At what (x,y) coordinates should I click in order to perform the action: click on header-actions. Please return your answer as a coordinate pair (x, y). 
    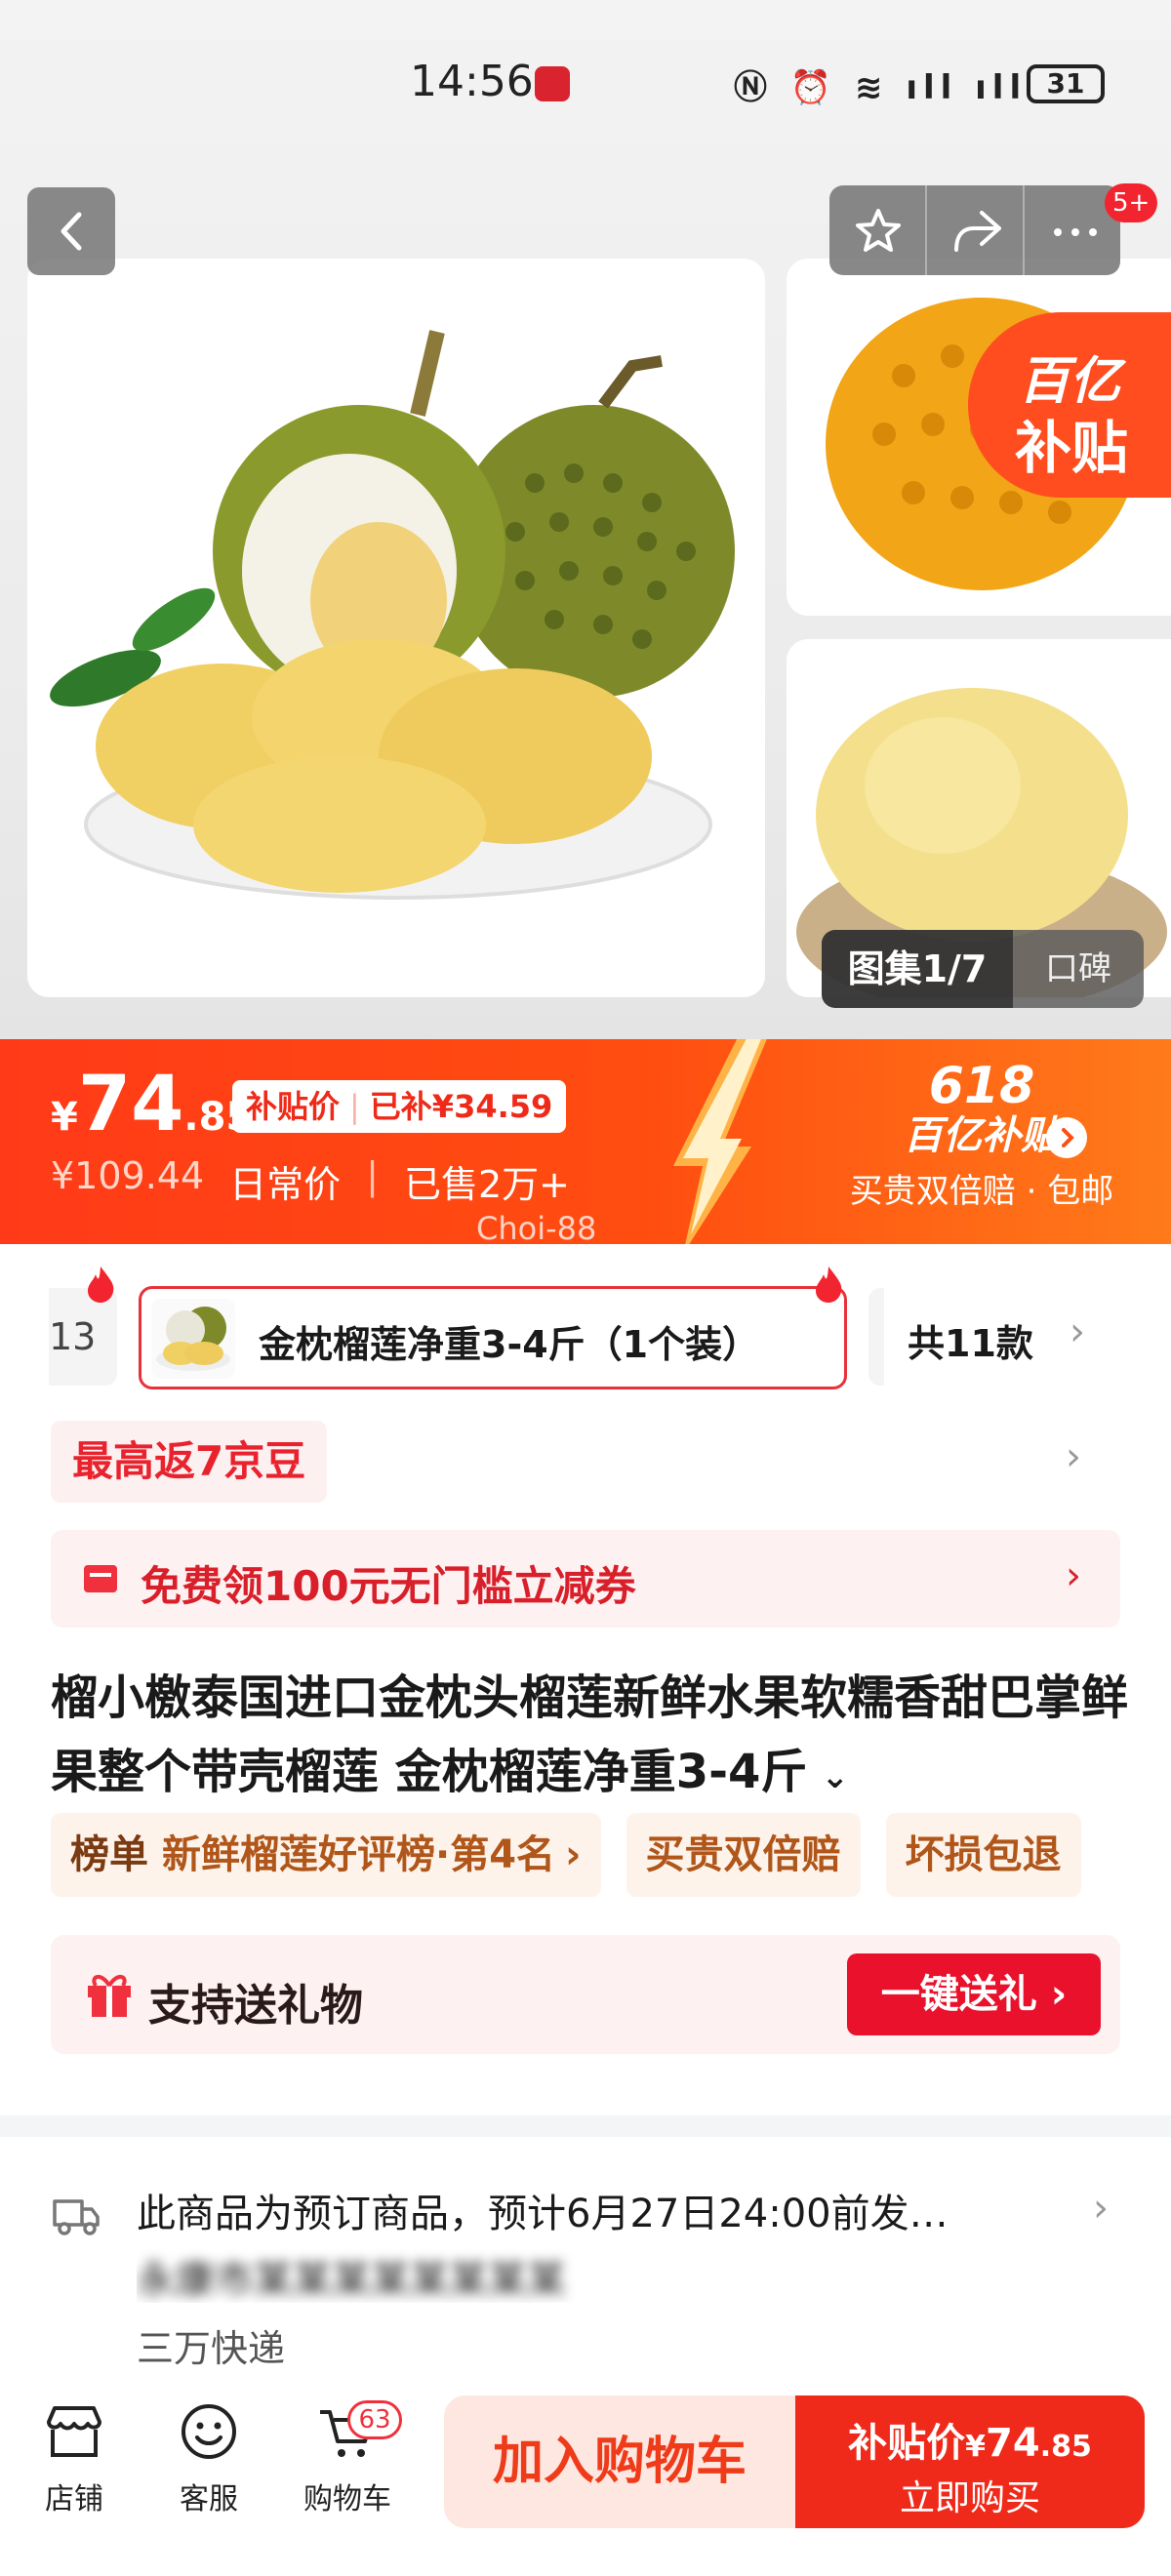
    Looking at the image, I should click on (974, 230).